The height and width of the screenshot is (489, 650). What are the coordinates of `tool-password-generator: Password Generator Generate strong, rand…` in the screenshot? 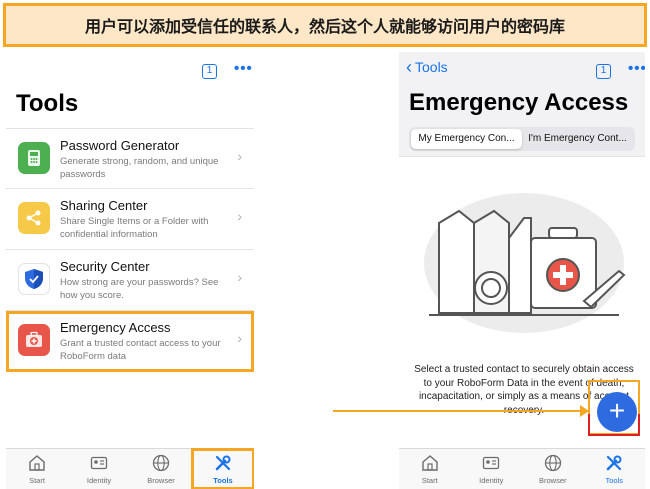 It's located at (130, 158).